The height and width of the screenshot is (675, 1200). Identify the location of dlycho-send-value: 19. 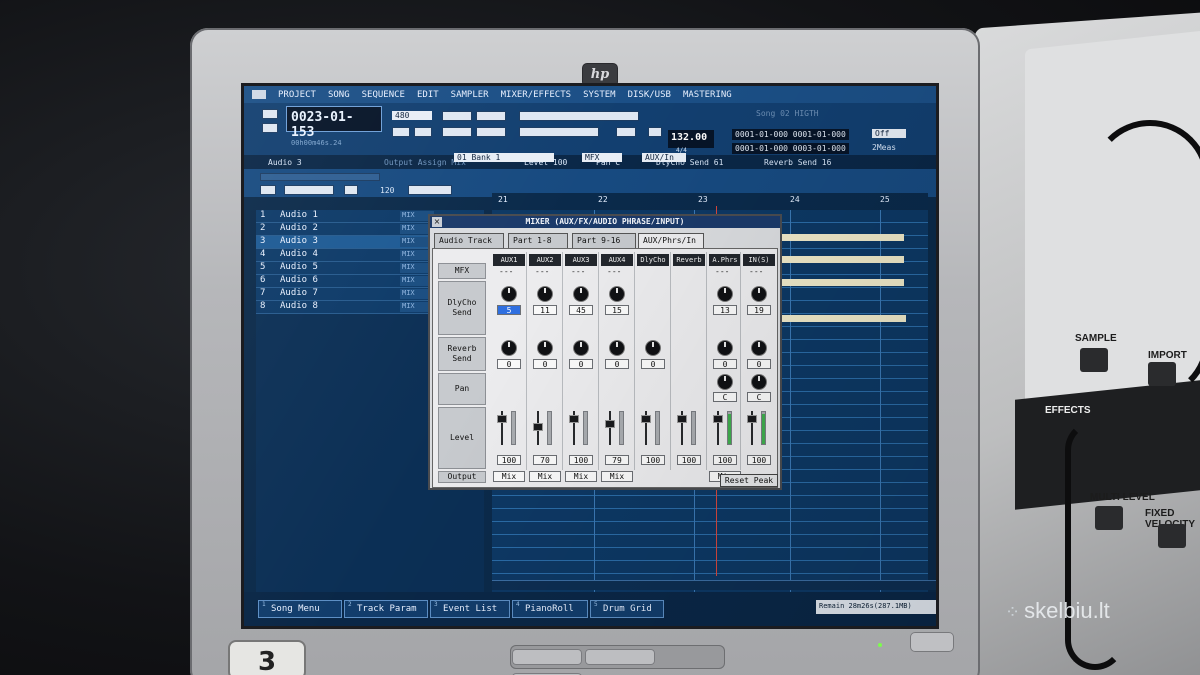
(759, 310).